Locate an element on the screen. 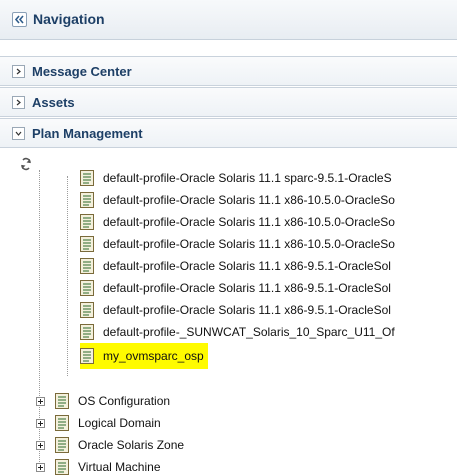 The height and width of the screenshot is (476, 457). navigation-header: Navigation is located at coordinates (228, 20).